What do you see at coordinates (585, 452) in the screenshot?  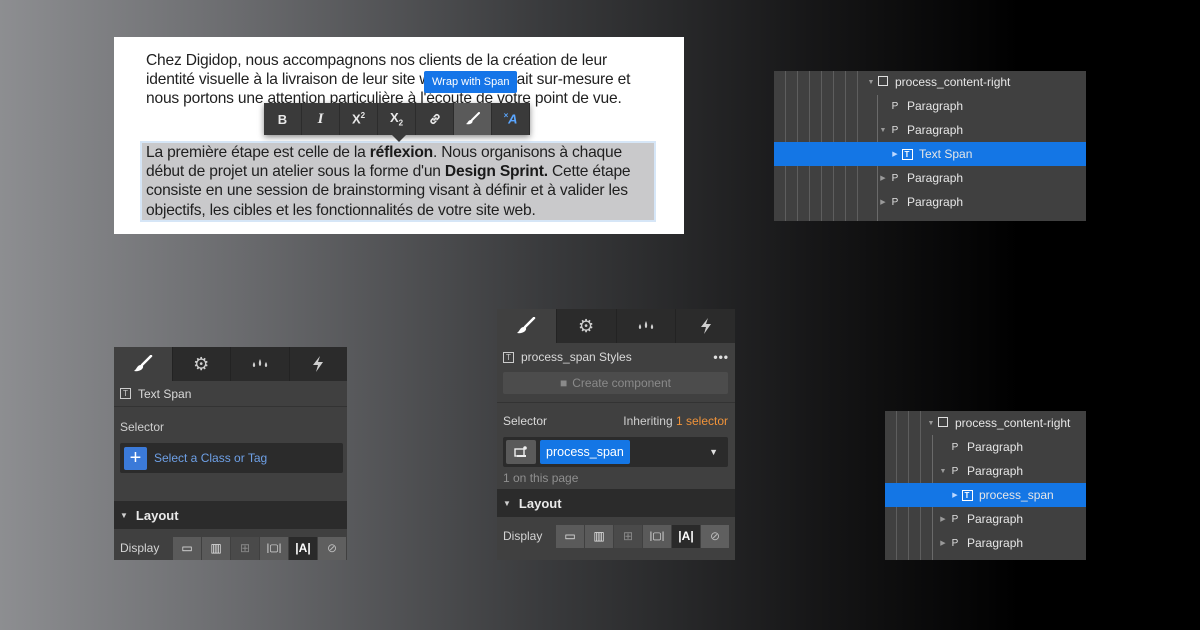 I see `class-pill-process-span: process_span` at bounding box center [585, 452].